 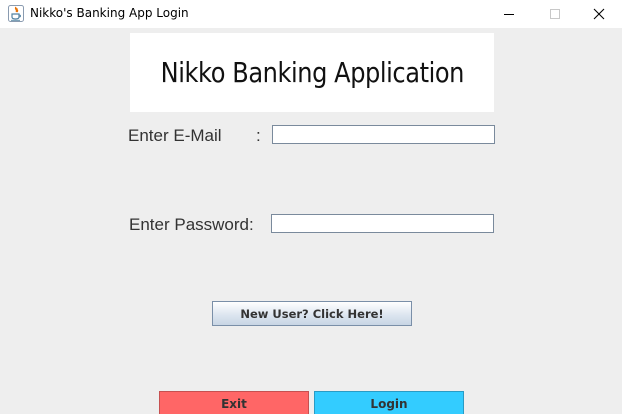 What do you see at coordinates (175, 135) in the screenshot?
I see `email-label: Enter E-Mail` at bounding box center [175, 135].